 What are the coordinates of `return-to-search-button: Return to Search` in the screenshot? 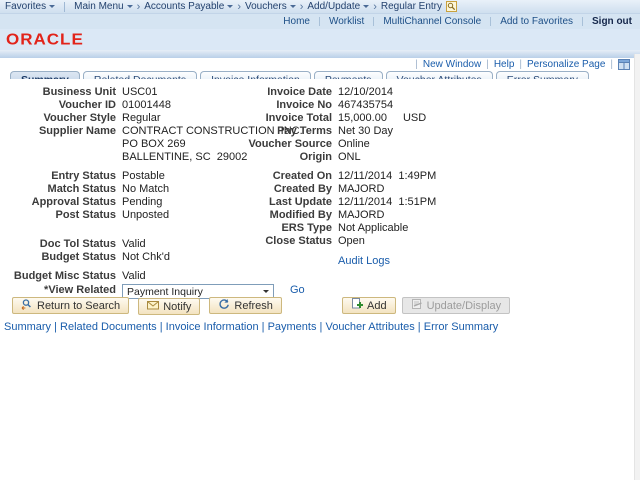 It's located at (71, 305).